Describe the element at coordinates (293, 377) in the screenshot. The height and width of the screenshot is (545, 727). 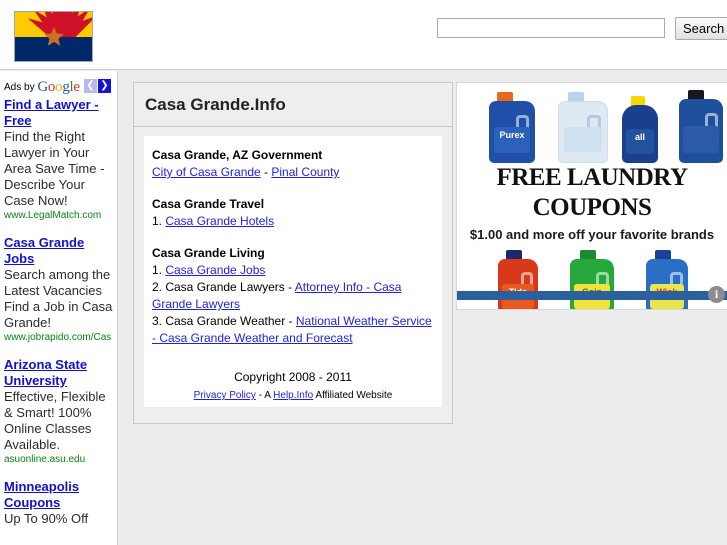
I see `copyright-text: Copyright 2008 - 2011` at that location.